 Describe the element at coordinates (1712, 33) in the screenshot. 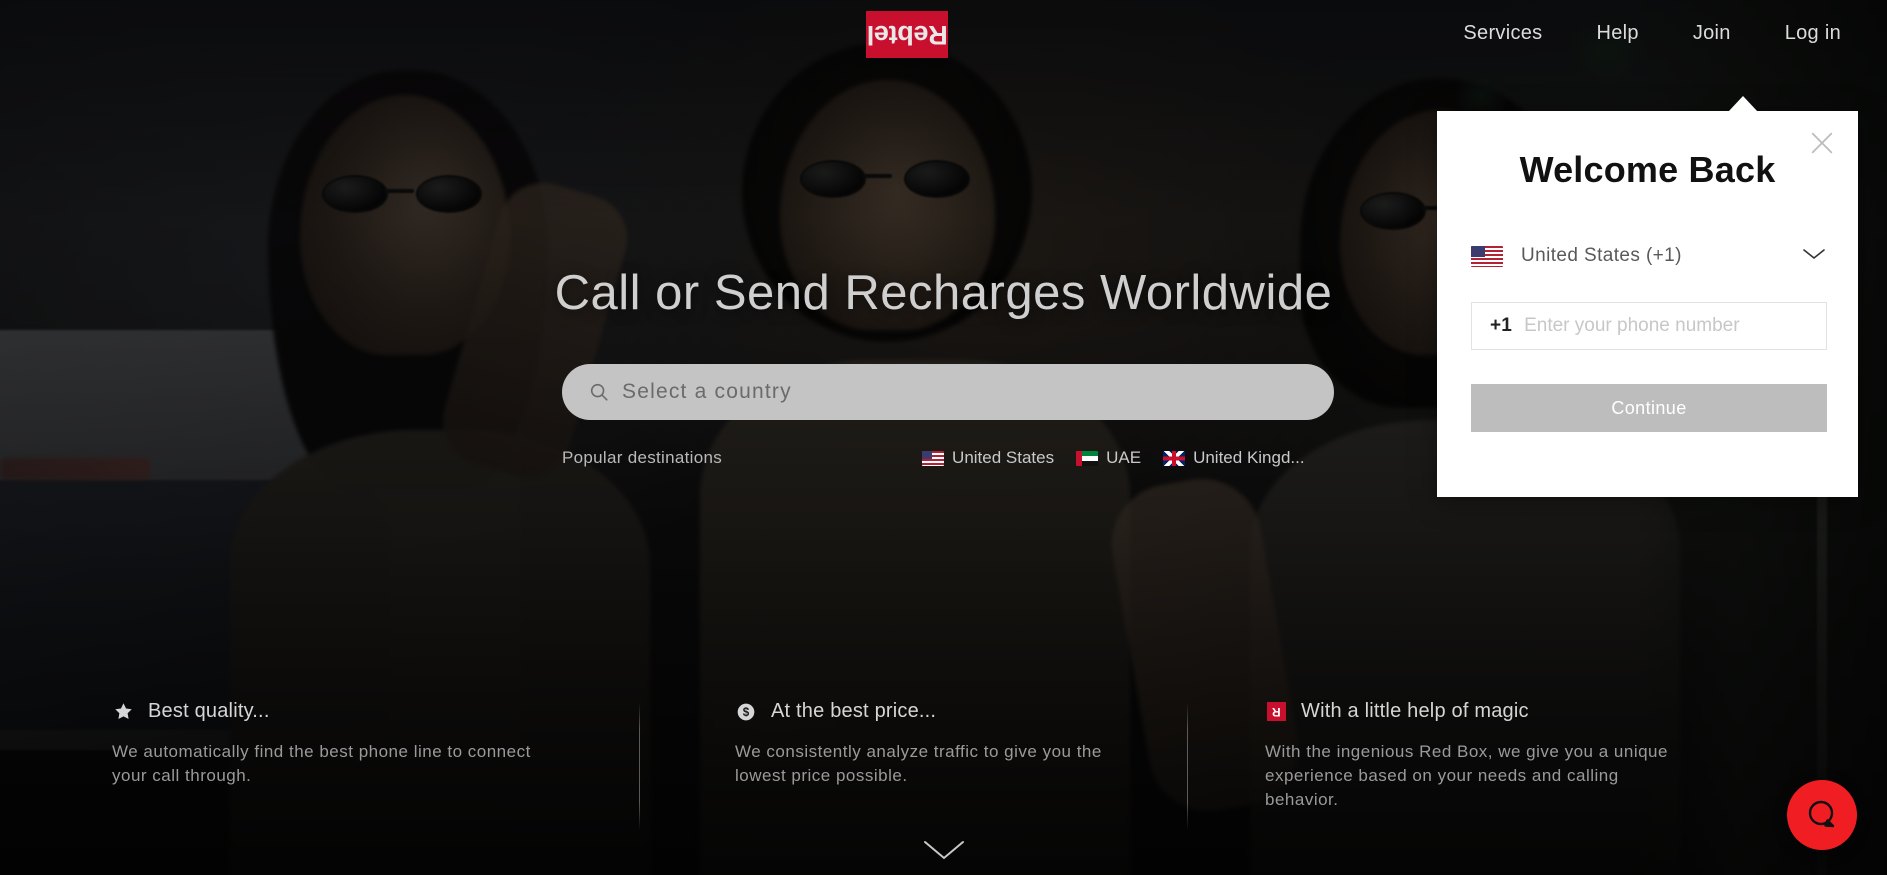

I see `nav-item-join: Join` at that location.